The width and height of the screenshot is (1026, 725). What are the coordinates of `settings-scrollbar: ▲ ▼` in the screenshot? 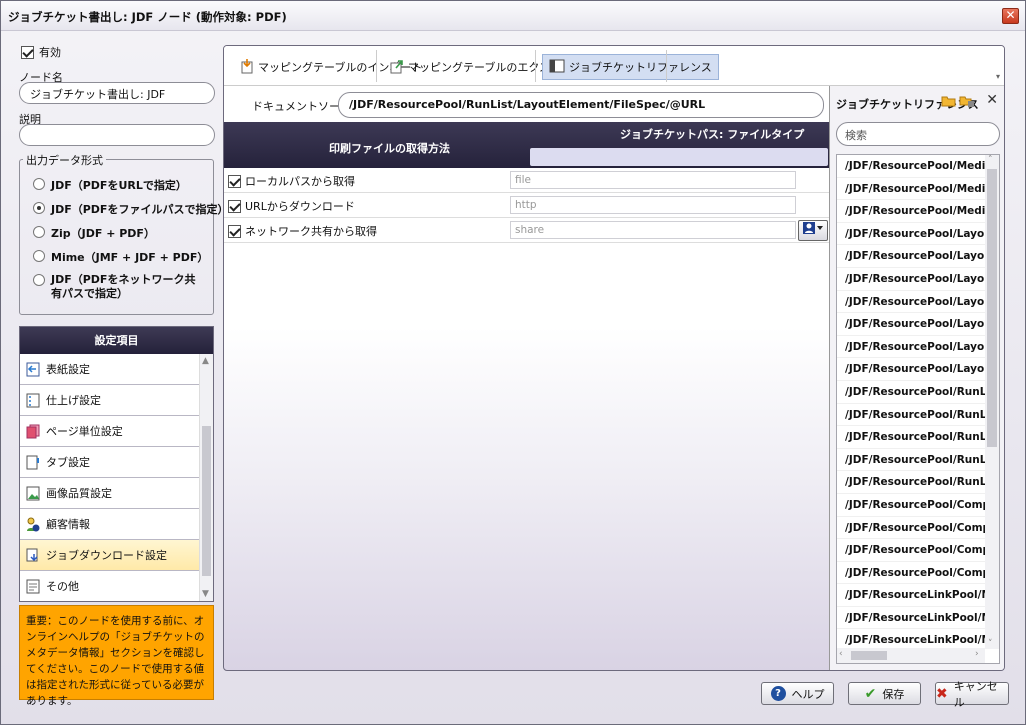 It's located at (206, 477).